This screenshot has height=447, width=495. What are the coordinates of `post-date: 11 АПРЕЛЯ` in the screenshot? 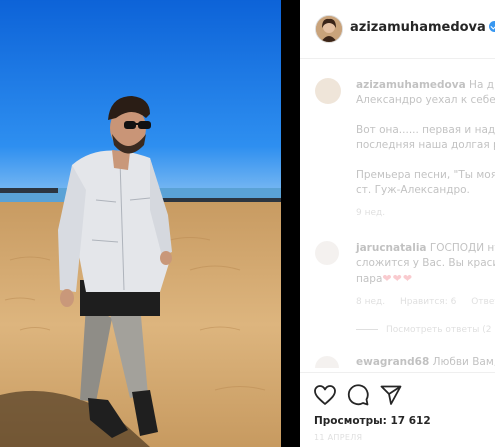 It's located at (338, 437).